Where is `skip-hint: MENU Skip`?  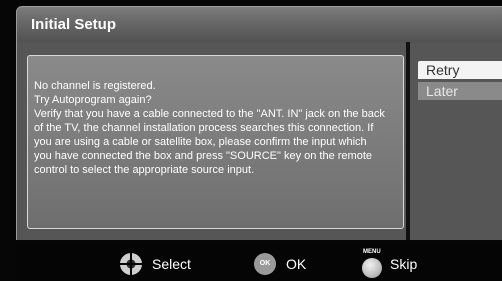 skip-hint: MENU Skip is located at coordinates (389, 263).